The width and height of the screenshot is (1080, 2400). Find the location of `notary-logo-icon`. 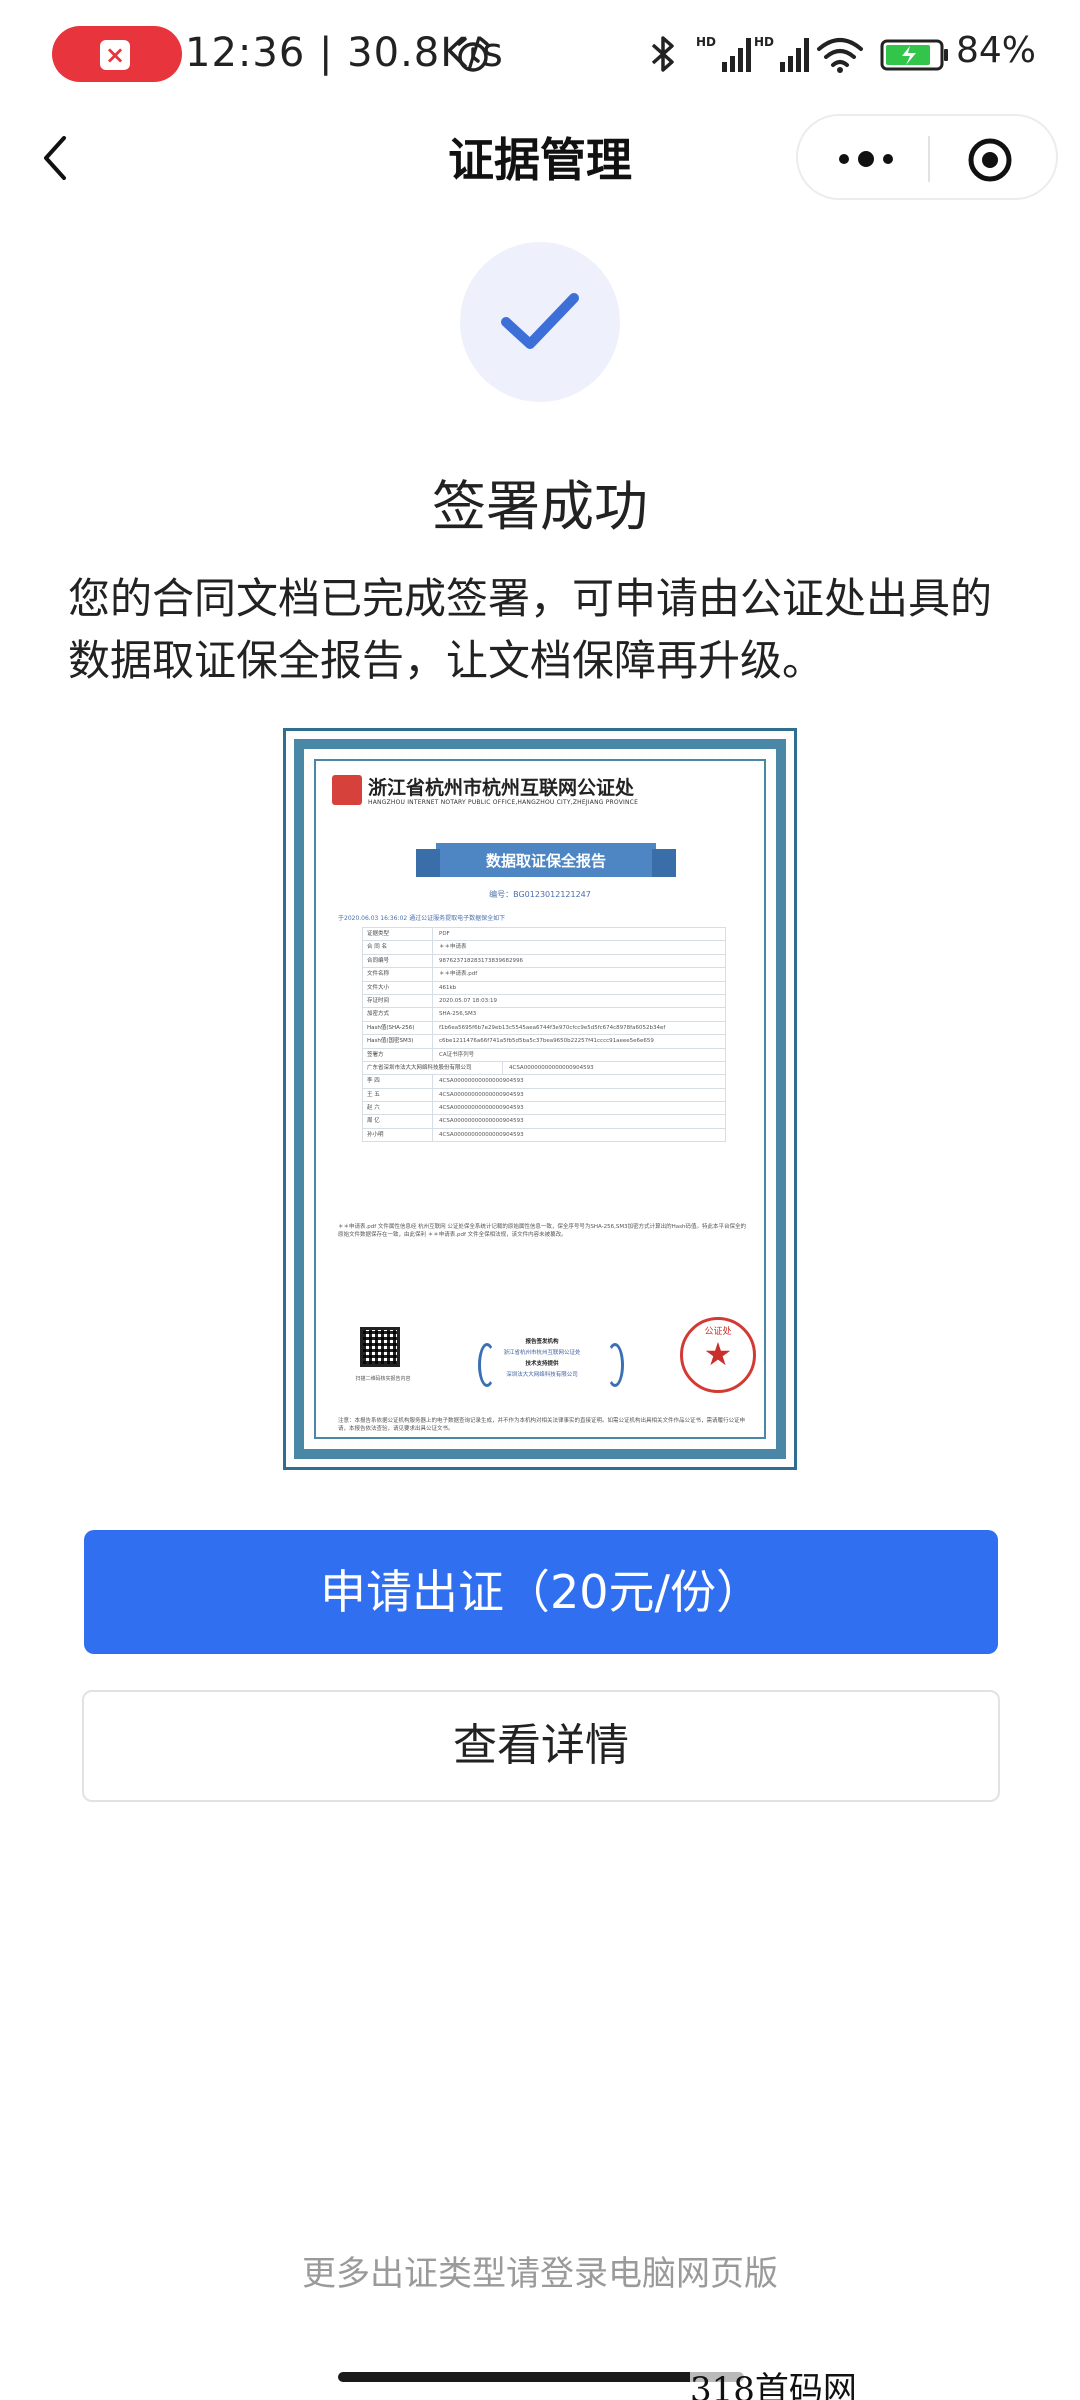

notary-logo-icon is located at coordinates (347, 790).